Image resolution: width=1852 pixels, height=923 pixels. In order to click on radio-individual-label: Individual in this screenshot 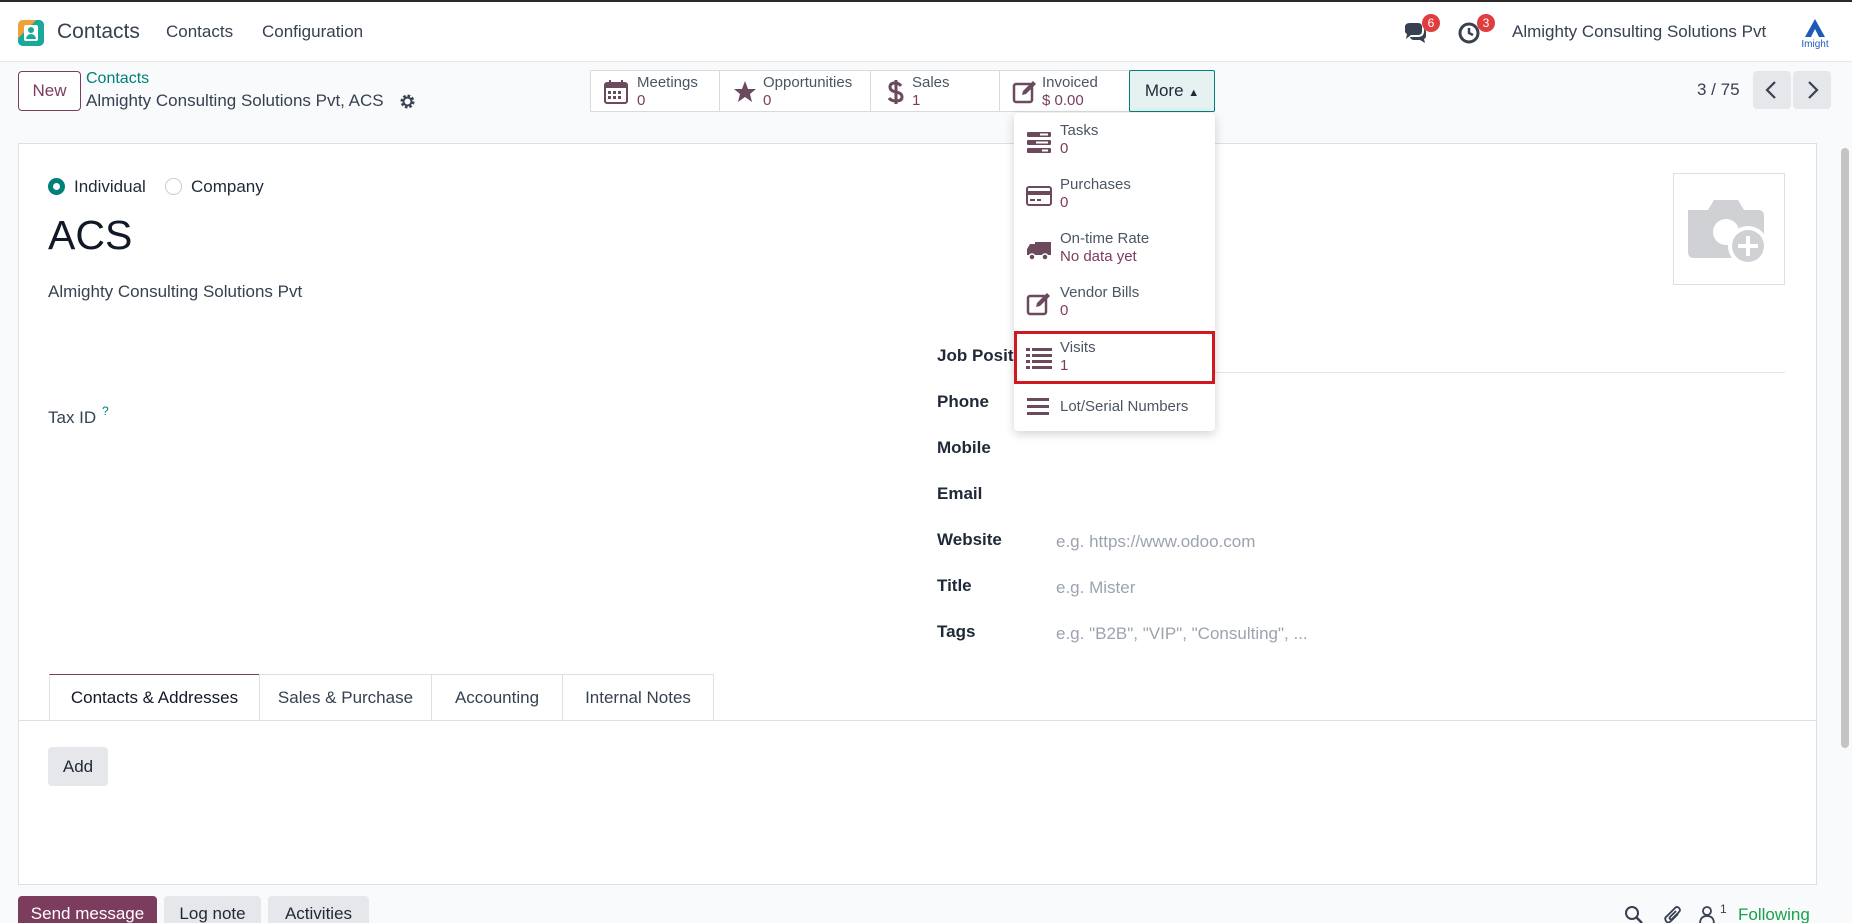, I will do `click(110, 187)`.